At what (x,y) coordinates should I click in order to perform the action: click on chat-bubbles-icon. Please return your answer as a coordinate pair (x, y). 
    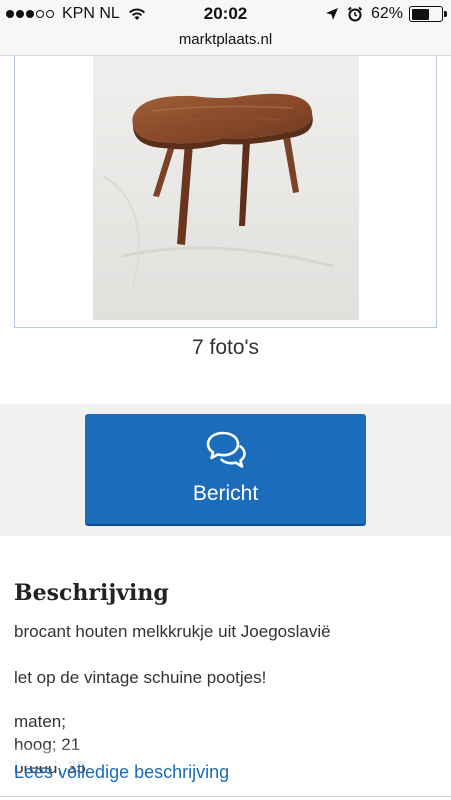
    Looking at the image, I should click on (226, 449).